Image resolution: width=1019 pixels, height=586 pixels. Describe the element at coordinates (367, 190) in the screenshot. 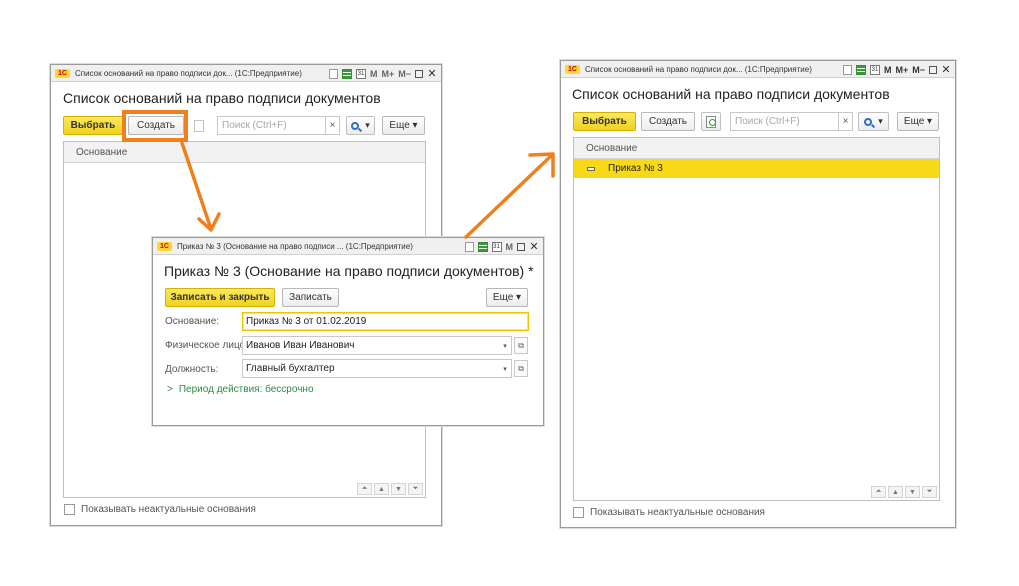

I see `flow-arrows` at that location.